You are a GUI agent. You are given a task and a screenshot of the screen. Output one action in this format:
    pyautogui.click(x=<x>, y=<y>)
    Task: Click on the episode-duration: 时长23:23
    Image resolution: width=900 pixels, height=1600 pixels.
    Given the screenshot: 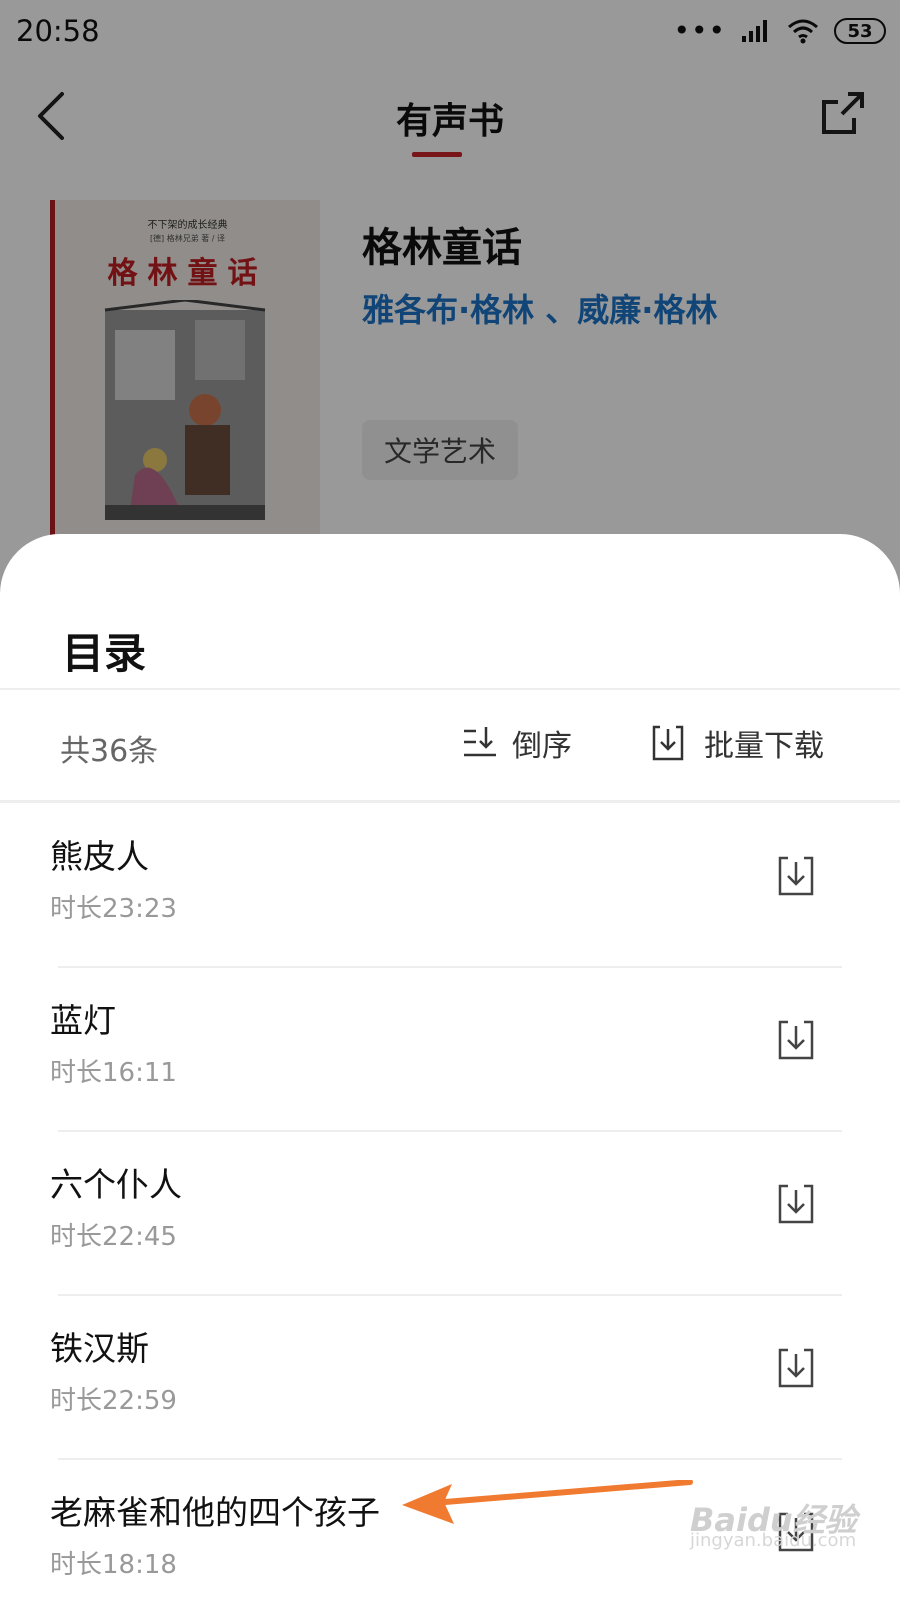 What is the action you would take?
    pyautogui.click(x=113, y=909)
    